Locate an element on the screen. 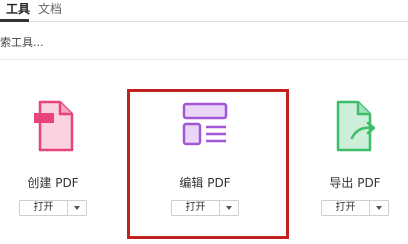  tab-tools: 工具 is located at coordinates (18, 9).